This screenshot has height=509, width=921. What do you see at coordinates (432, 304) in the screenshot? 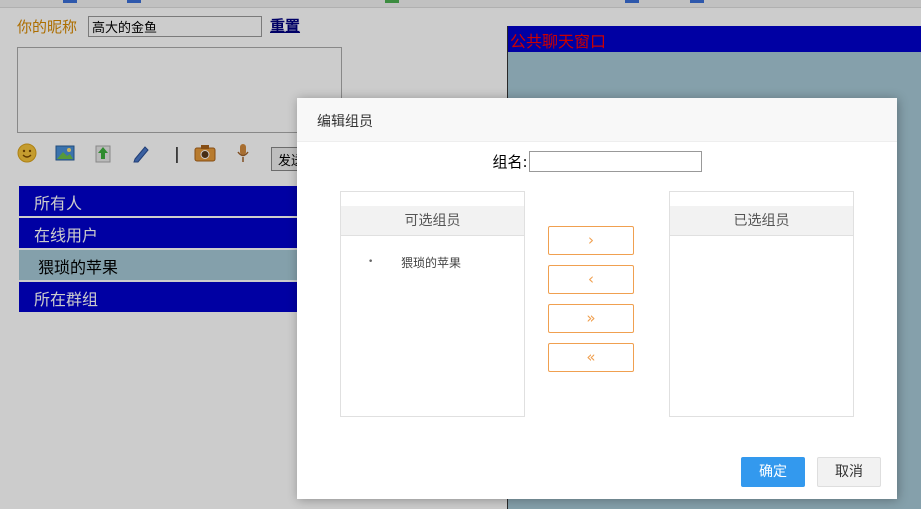
I see `available-members-panel: 可选组员 猥琐的苹果` at bounding box center [432, 304].